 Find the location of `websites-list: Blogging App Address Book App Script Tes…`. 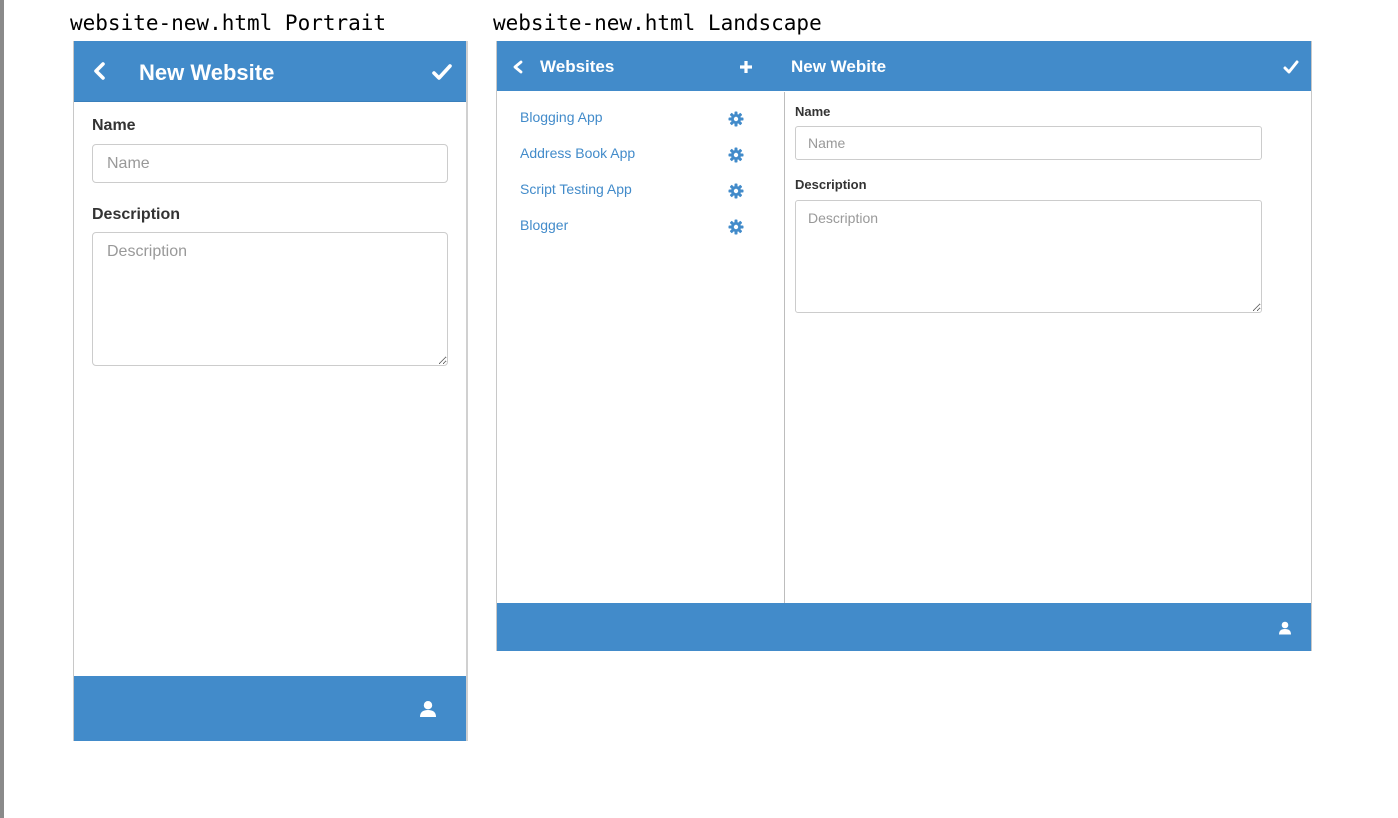

websites-list: Blogging App Address Book App Script Tes… is located at coordinates (641, 347).